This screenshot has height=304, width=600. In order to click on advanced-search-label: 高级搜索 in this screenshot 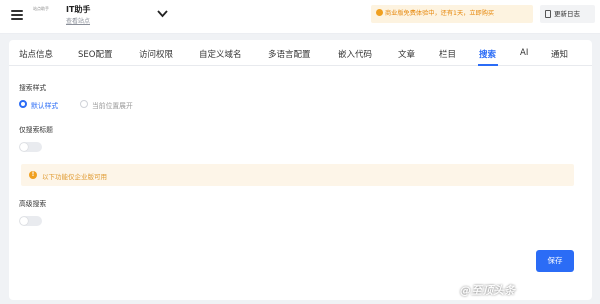, I will do `click(33, 204)`.